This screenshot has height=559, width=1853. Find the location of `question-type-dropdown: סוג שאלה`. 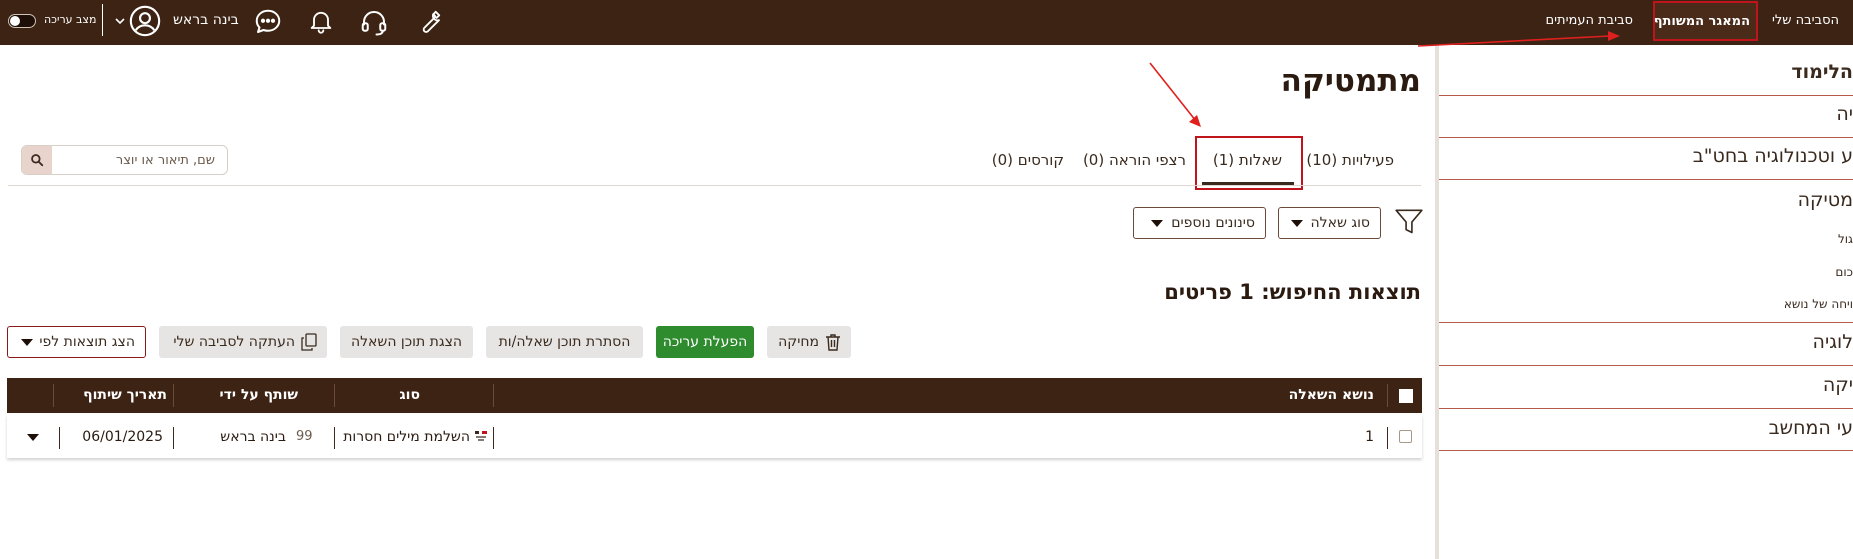

question-type-dropdown: סוג שאלה is located at coordinates (1329, 223).